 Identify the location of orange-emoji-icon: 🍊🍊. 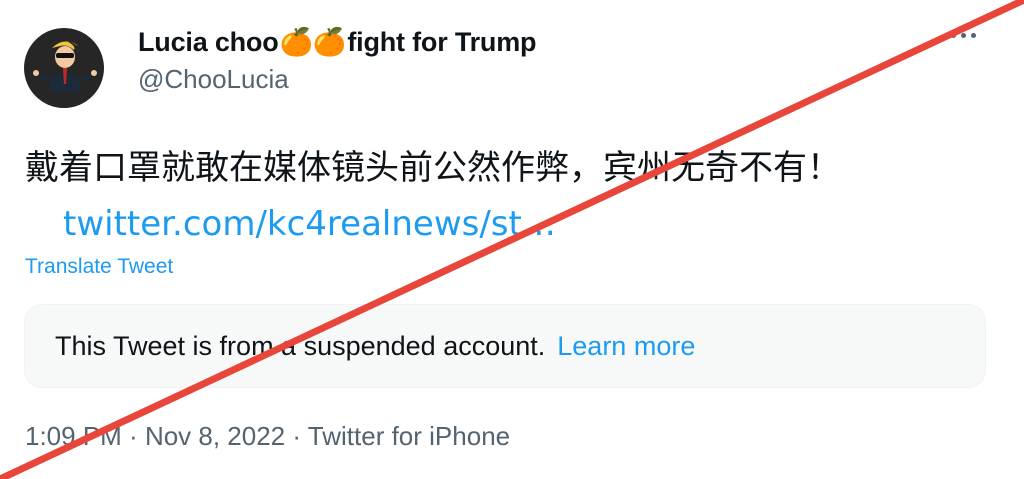
(313, 42).